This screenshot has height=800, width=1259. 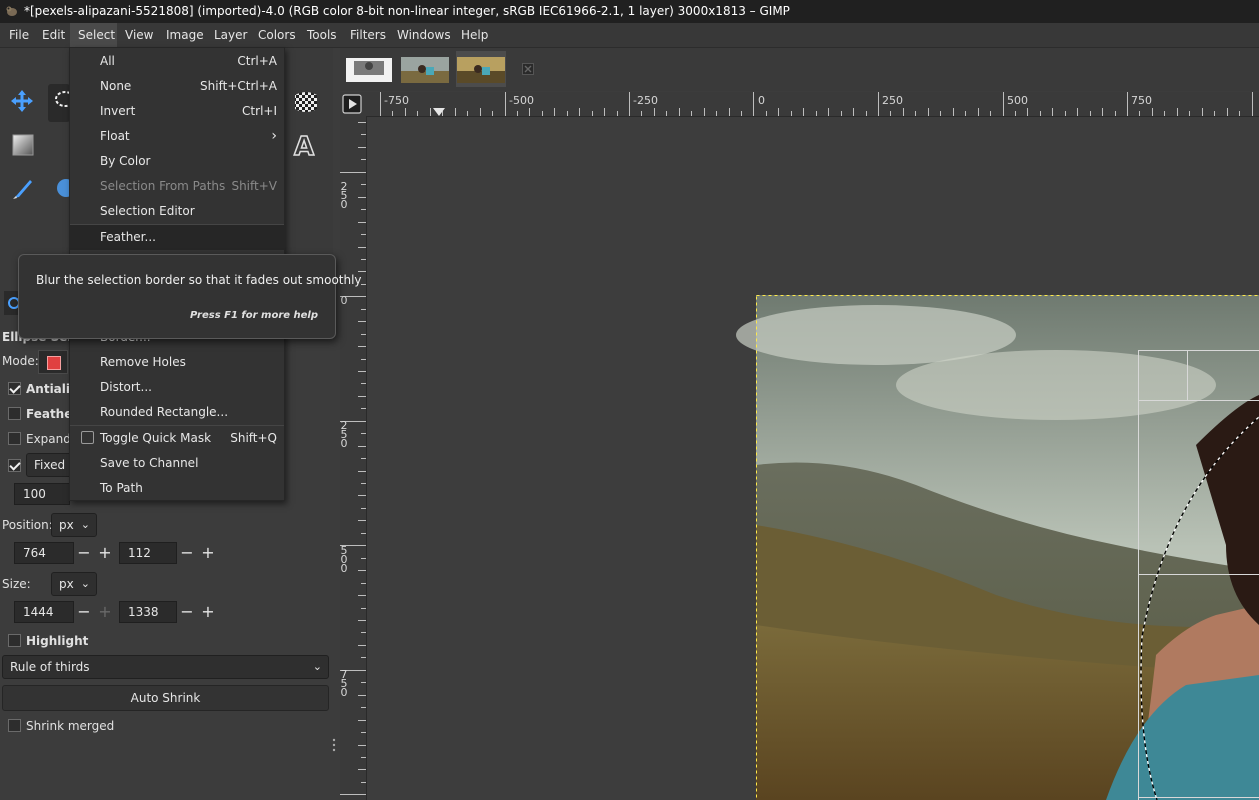 I want to click on close-icon, so click(x=528, y=69).